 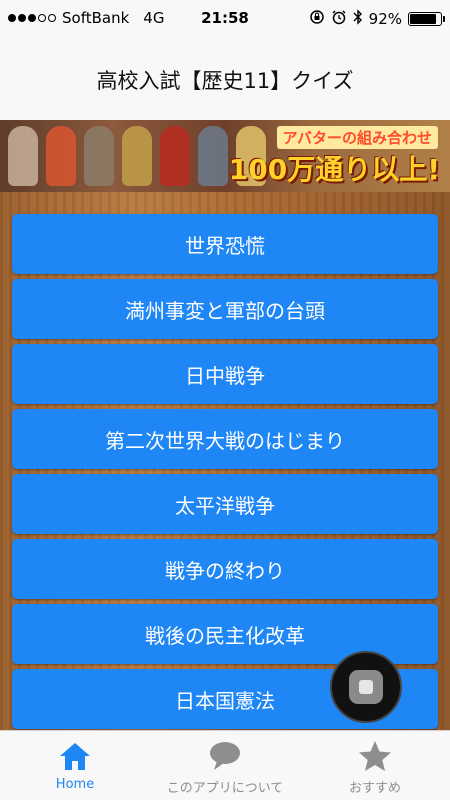 I want to click on star-icon, so click(x=375, y=756).